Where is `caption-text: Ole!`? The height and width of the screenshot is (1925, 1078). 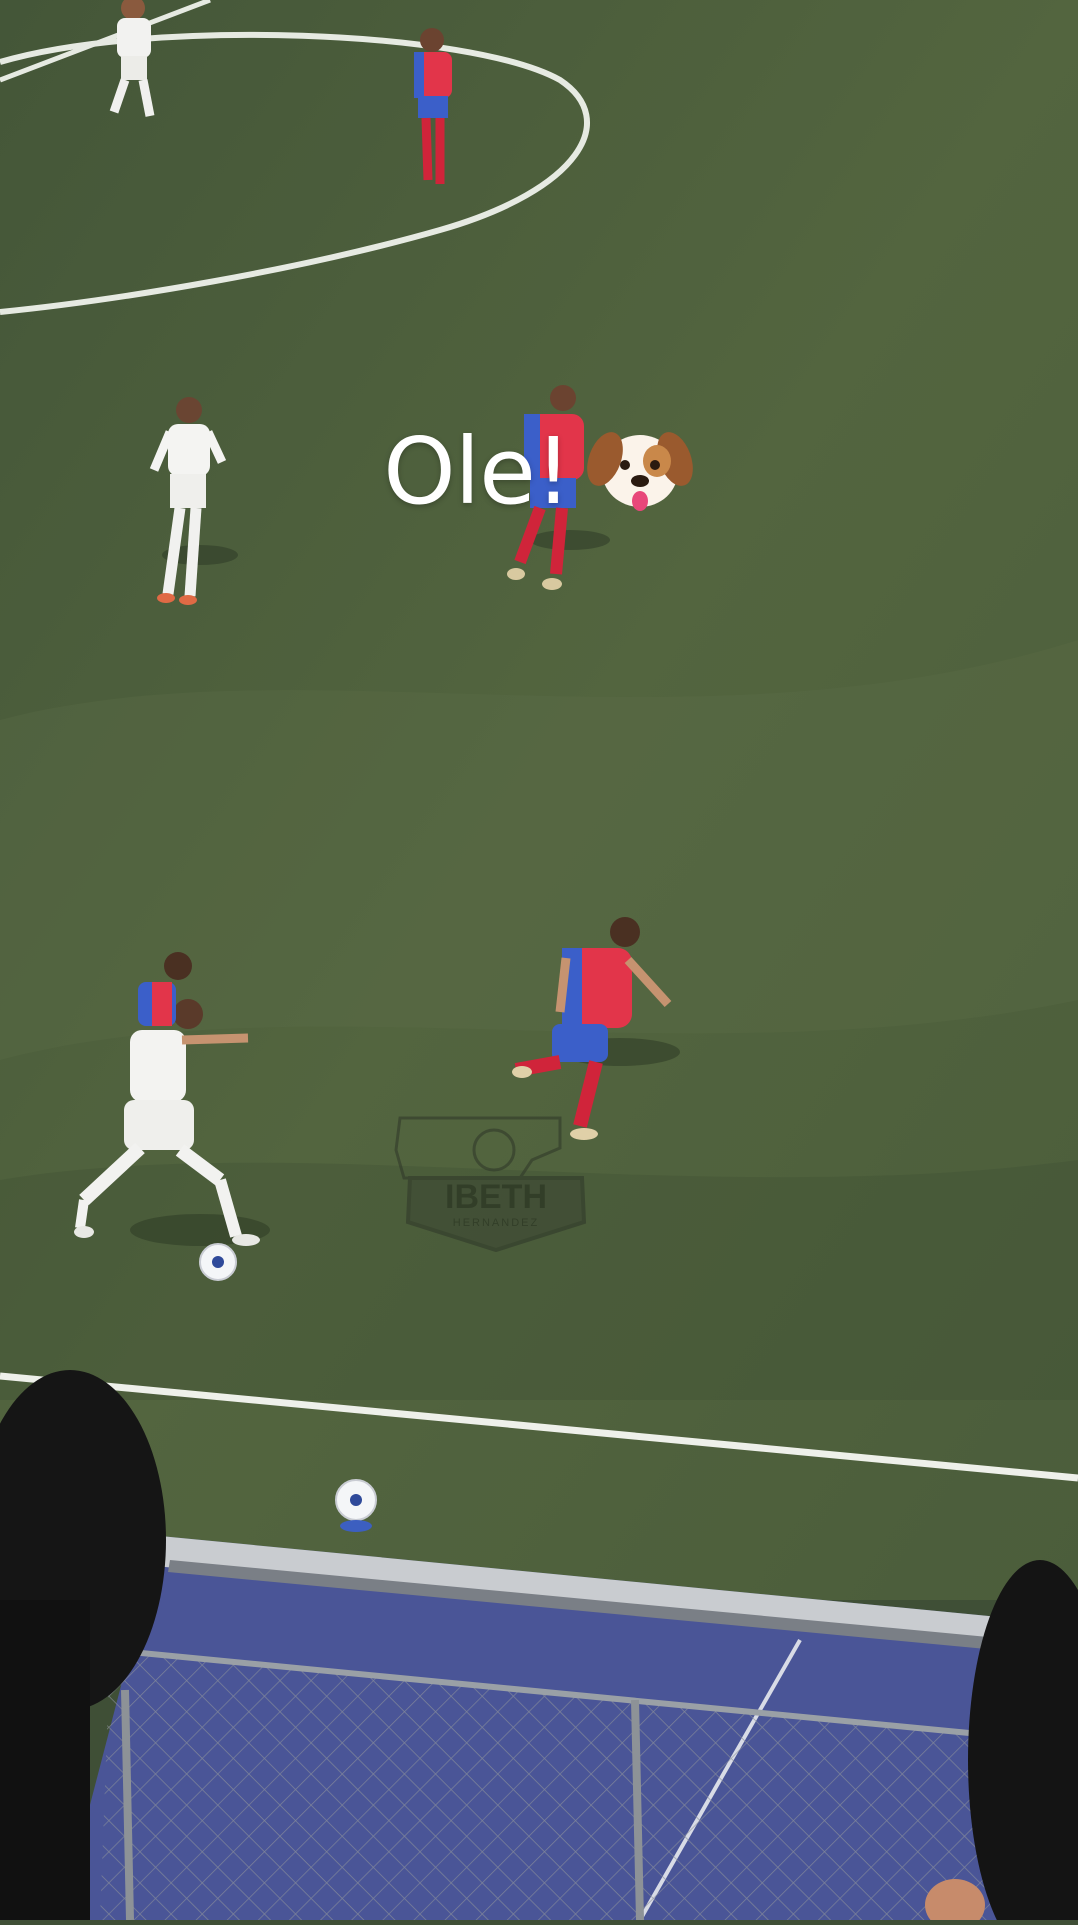
caption-text: Ole! is located at coordinates (477, 471).